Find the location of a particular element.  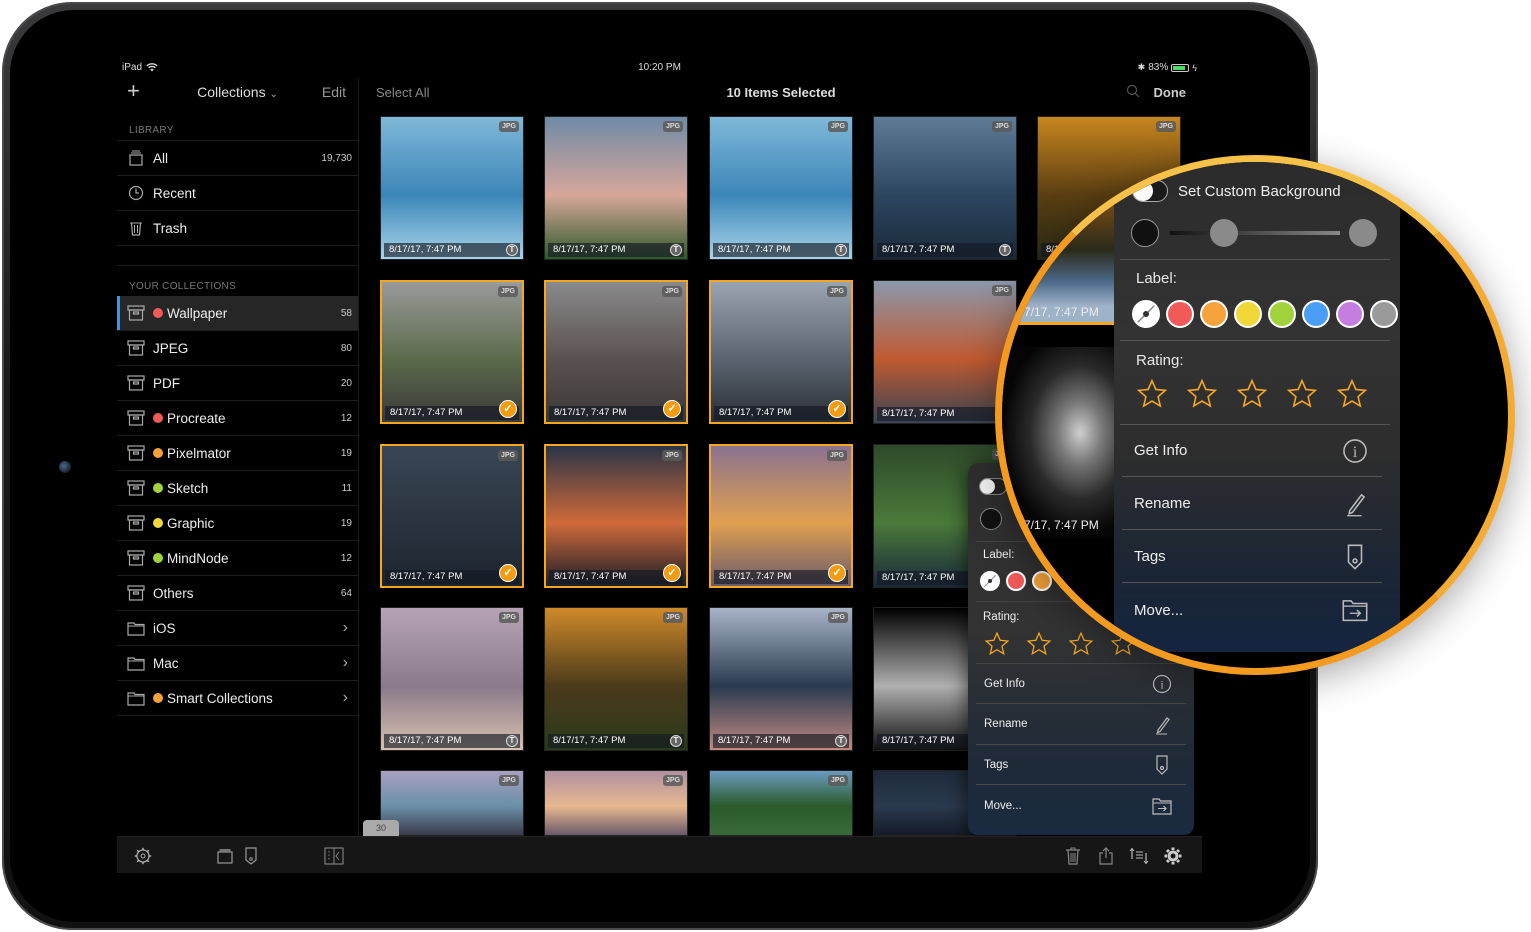

background-light-swatch is located at coordinates (1363, 233).